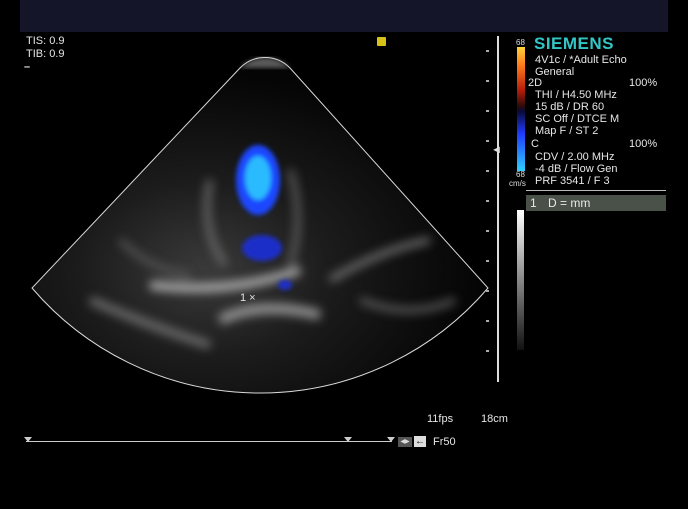 The width and height of the screenshot is (688, 509). Describe the element at coordinates (596, 203) in the screenshot. I see `measurement-result: 1 D = mm` at that location.